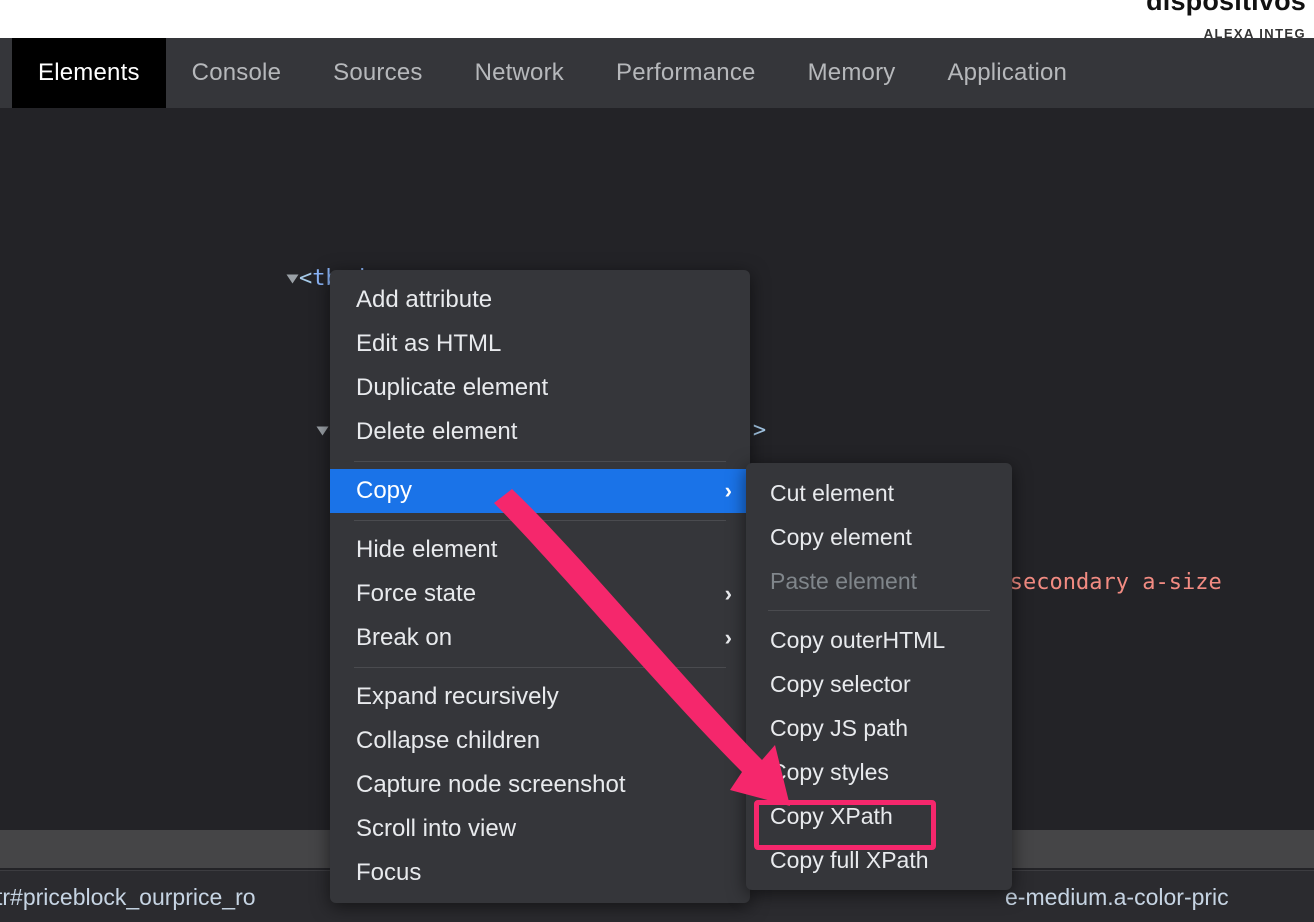  Describe the element at coordinates (879, 860) in the screenshot. I see `menu-item-copy-full-xpath: Copy full XPath` at that location.